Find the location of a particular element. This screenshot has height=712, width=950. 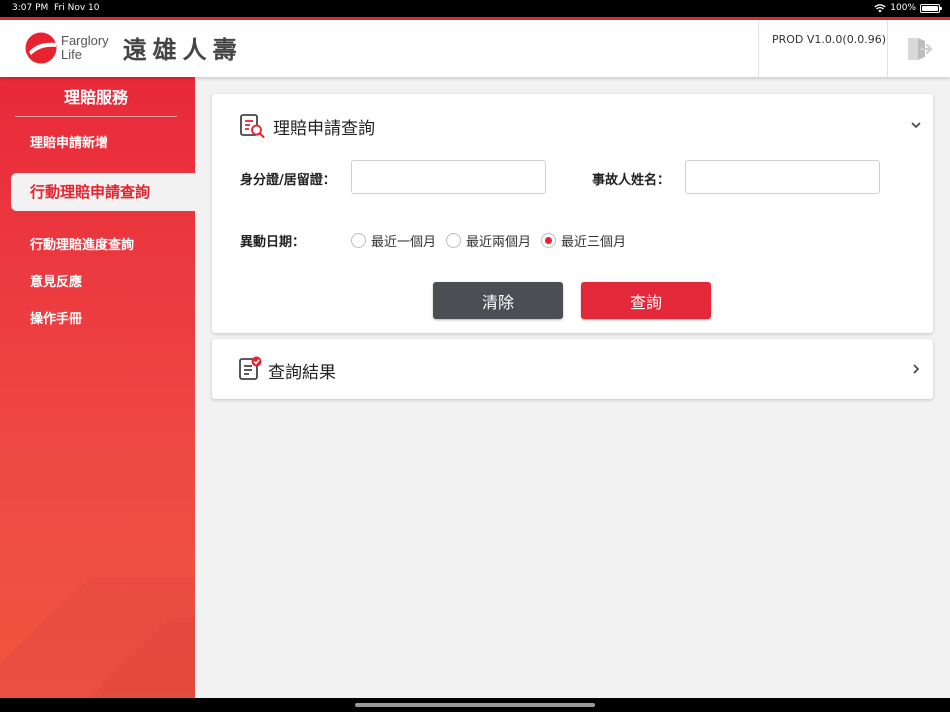

logout-door-icon is located at coordinates (919, 49).